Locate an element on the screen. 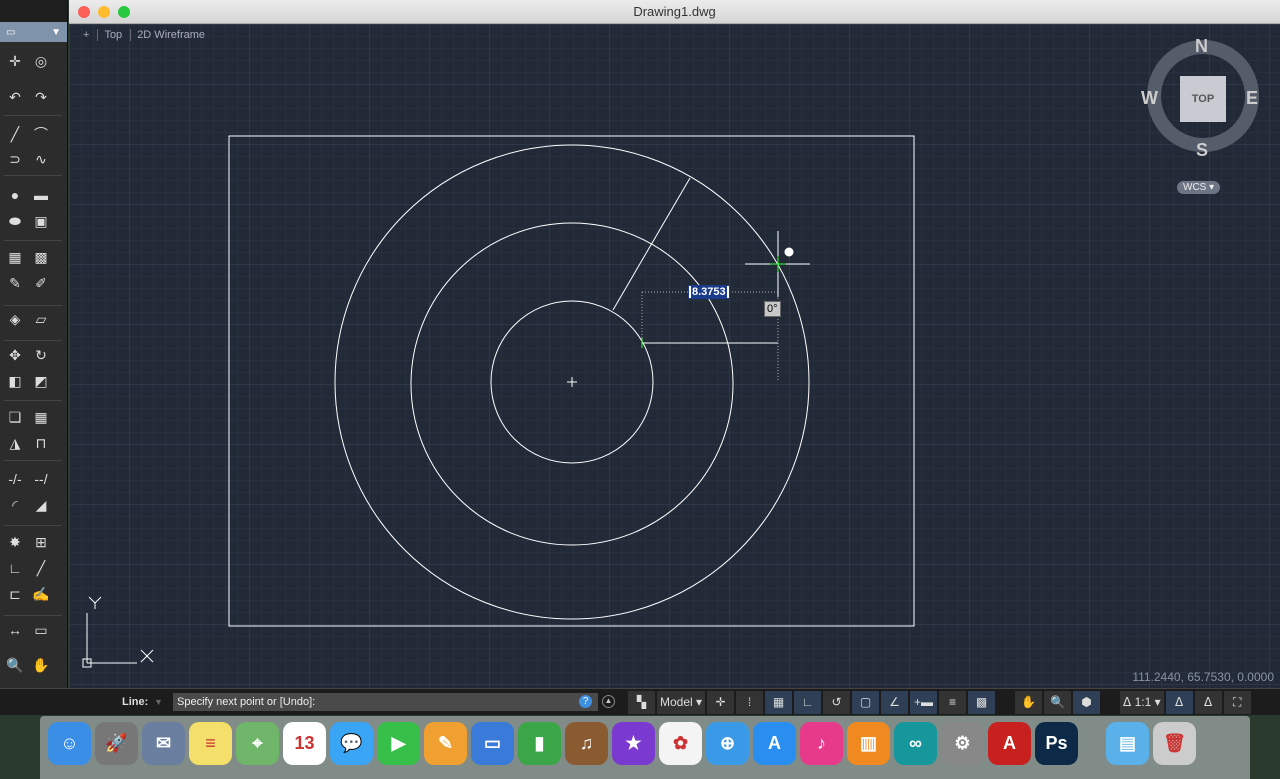 The image size is (1280, 779). zoom-button is located at coordinates (124, 12).